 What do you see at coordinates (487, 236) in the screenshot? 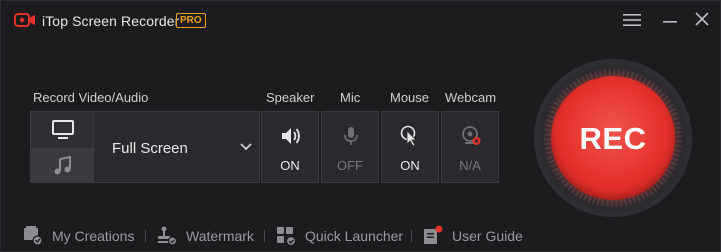
I see `user-guide-label: User Guide` at bounding box center [487, 236].